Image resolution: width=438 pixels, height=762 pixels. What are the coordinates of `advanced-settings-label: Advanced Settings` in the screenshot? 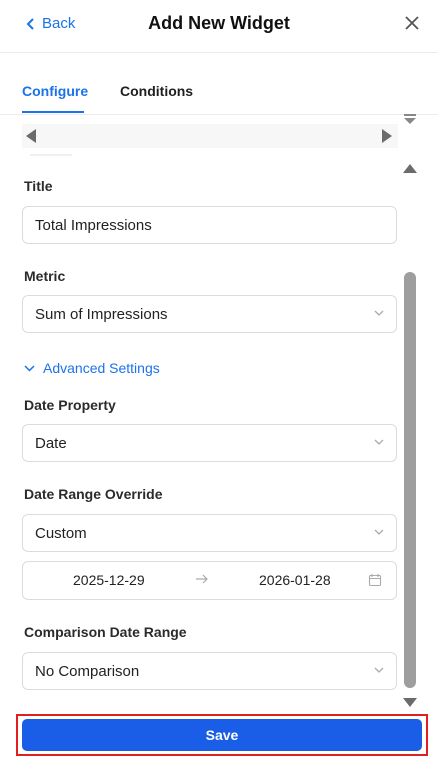 It's located at (101, 368).